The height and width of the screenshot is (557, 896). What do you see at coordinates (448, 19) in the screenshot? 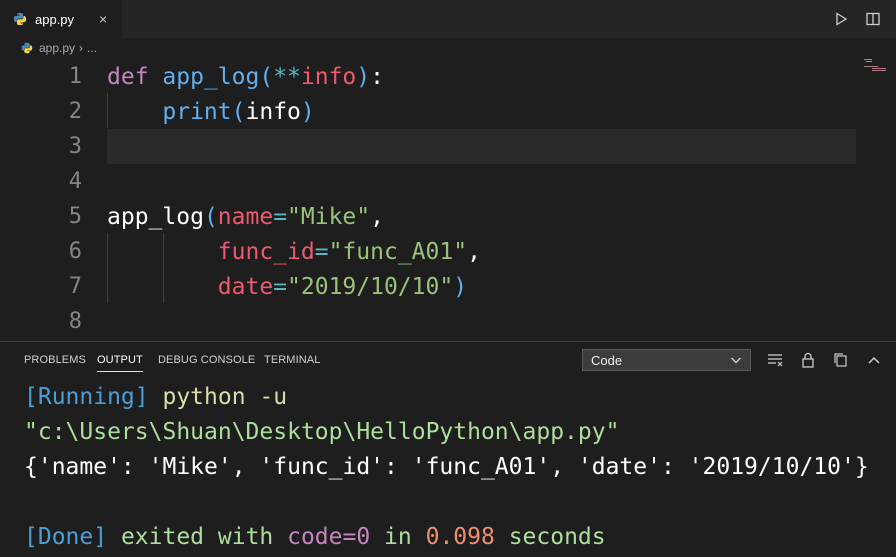
I see `editor-tab-bar: app.py ×` at bounding box center [448, 19].